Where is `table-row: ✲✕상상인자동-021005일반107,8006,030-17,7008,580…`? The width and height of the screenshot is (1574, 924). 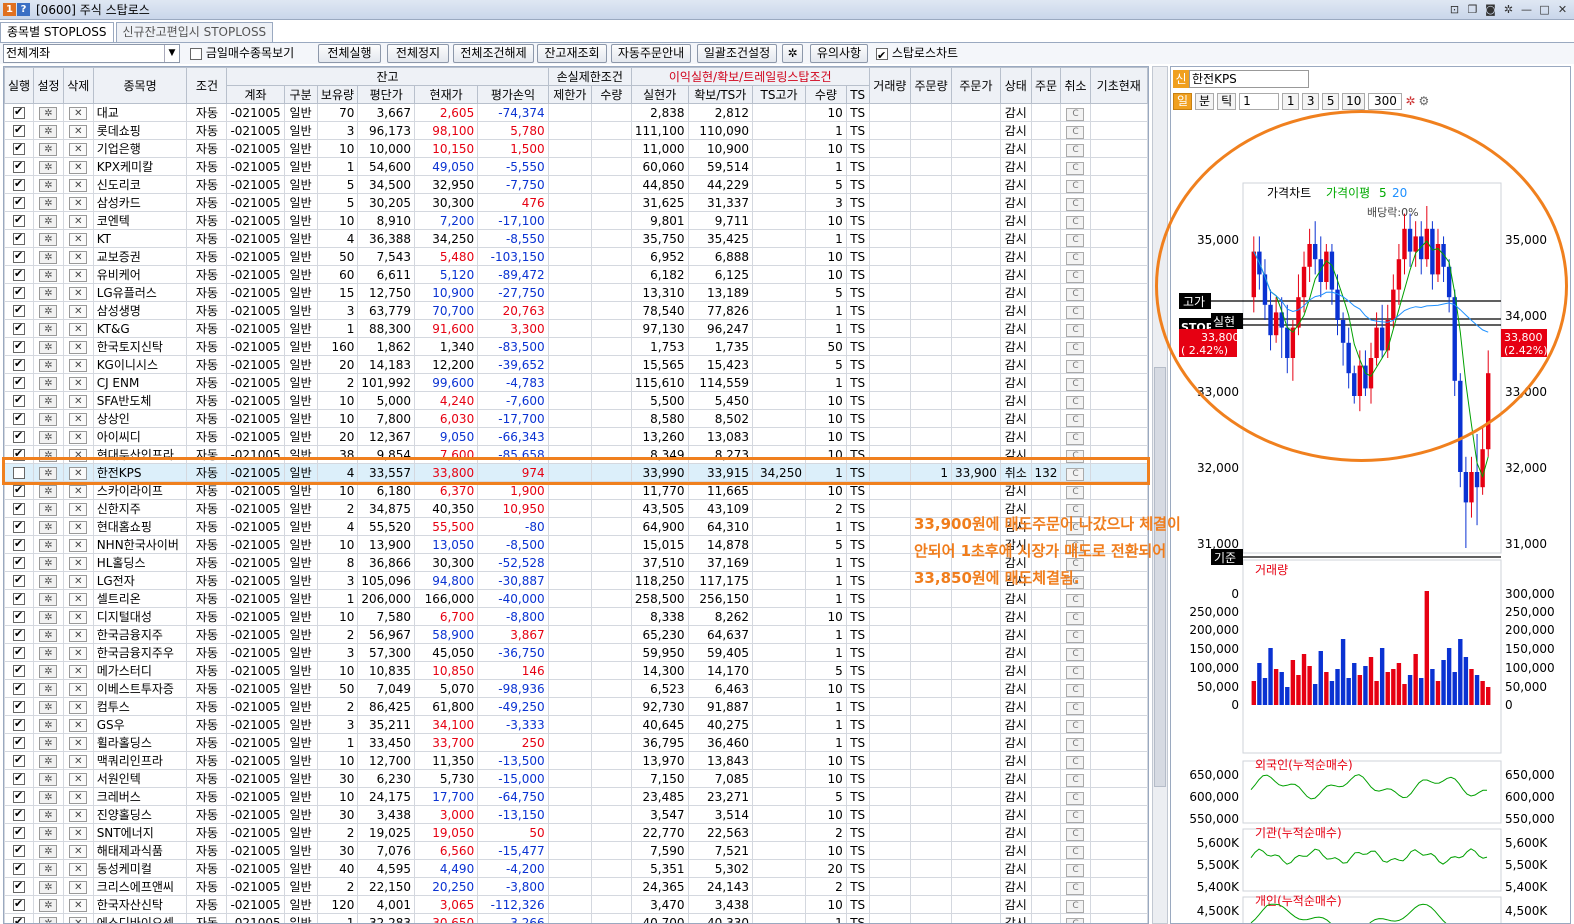 table-row: ✲✕상상인자동-021005일반107,8006,030-17,7008,580… is located at coordinates (576, 418).